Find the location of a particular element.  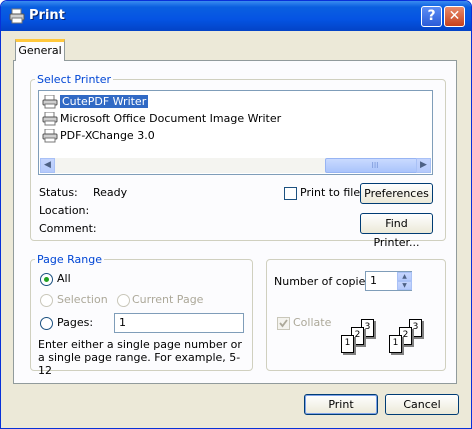

window-title: Print is located at coordinates (47, 15).